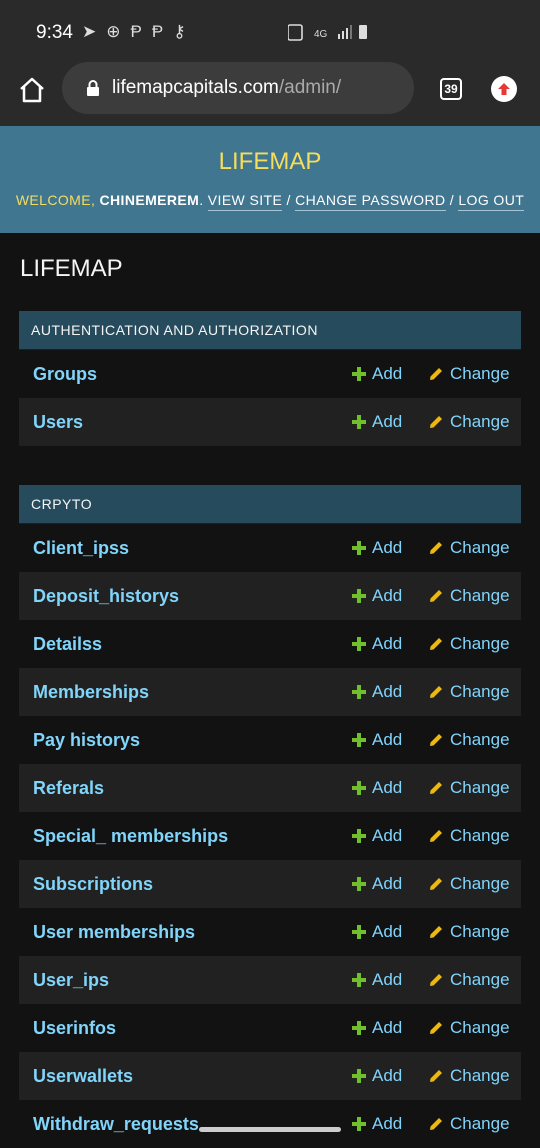 Image resolution: width=540 pixels, height=1148 pixels. I want to click on model-row: Referals Add Change, so click(270, 788).